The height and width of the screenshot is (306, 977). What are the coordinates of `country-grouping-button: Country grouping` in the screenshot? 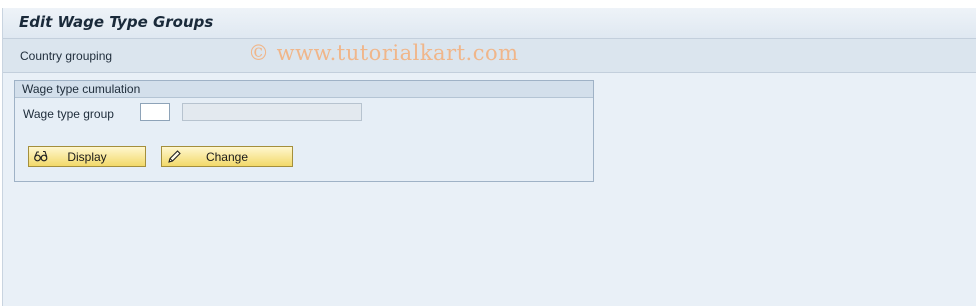 It's located at (66, 56).